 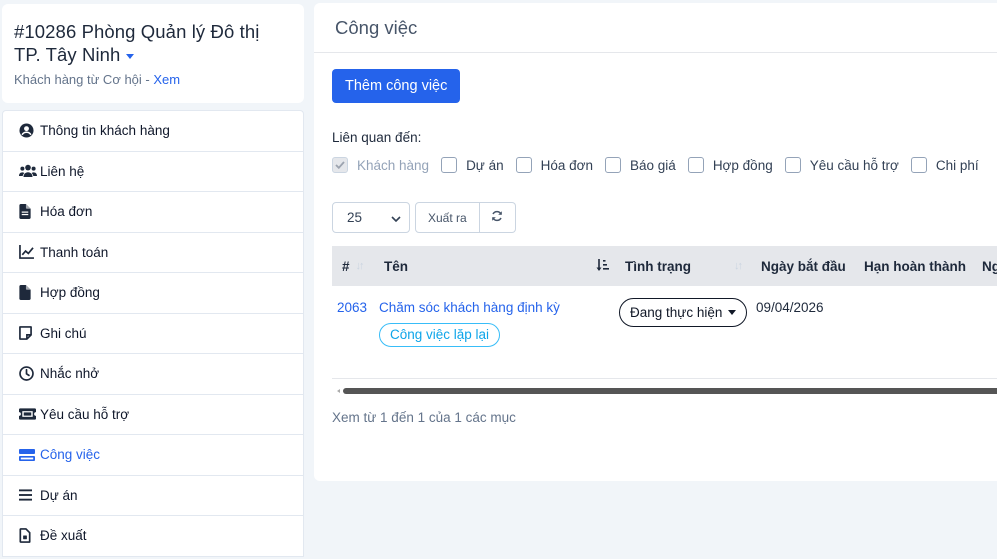 What do you see at coordinates (396, 217) in the screenshot?
I see `chevron-down-icon` at bounding box center [396, 217].